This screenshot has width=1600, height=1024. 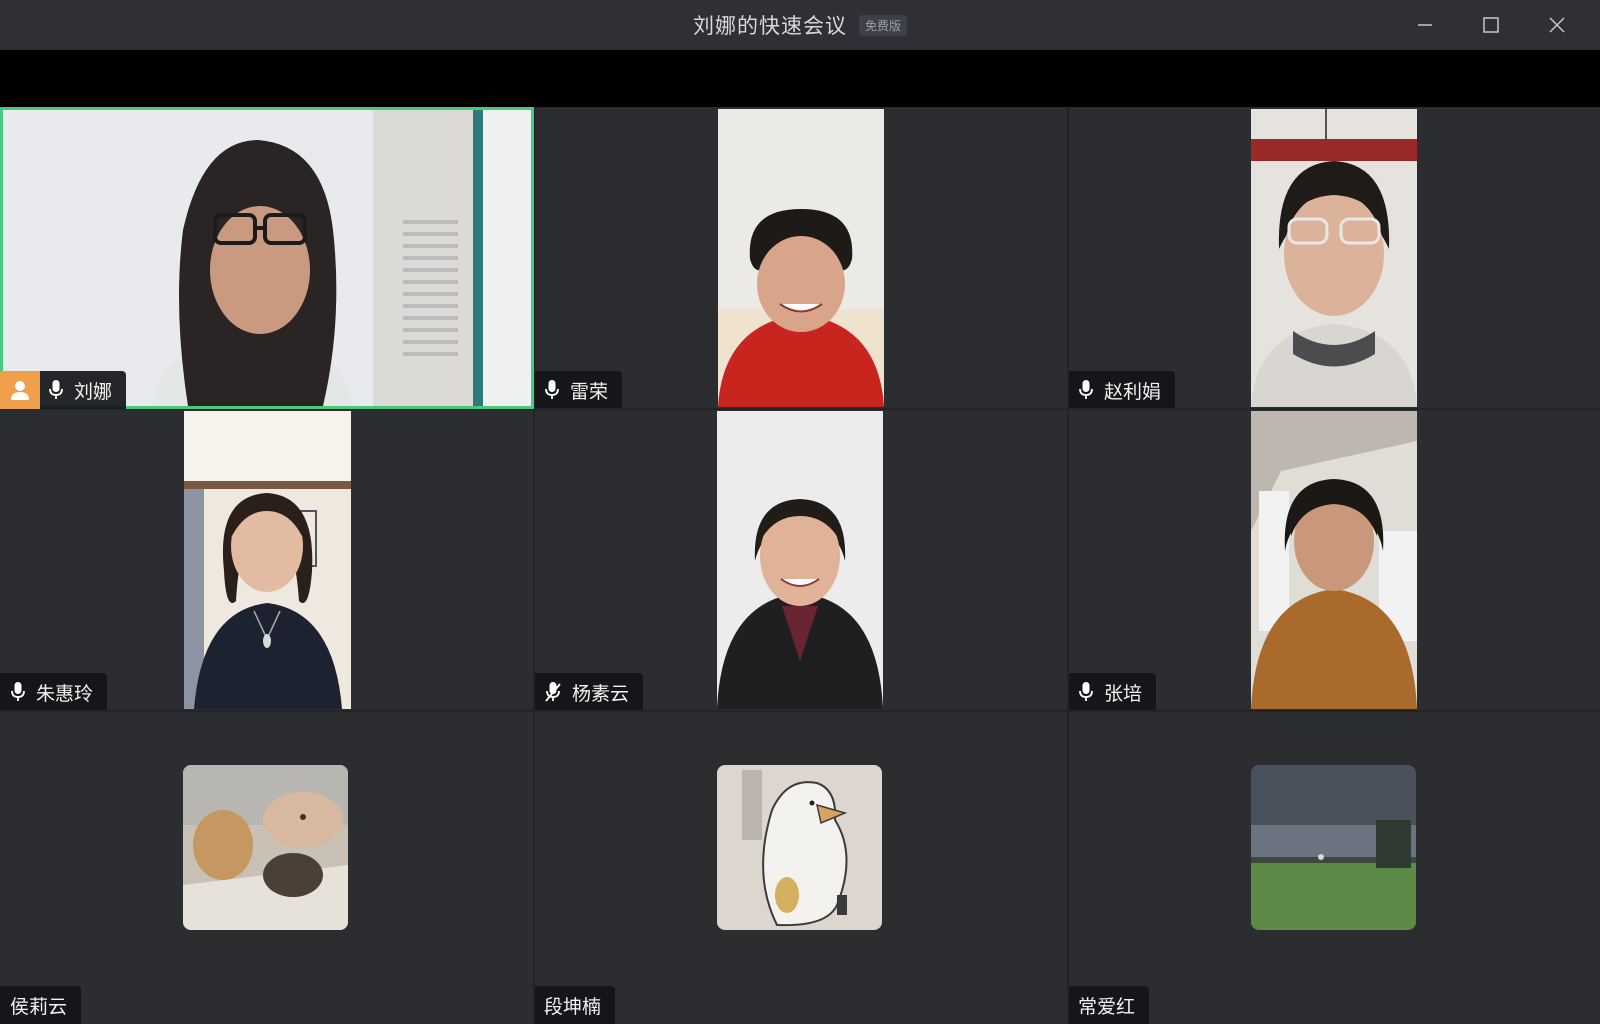 I want to click on minimize-button, so click(x=1425, y=25).